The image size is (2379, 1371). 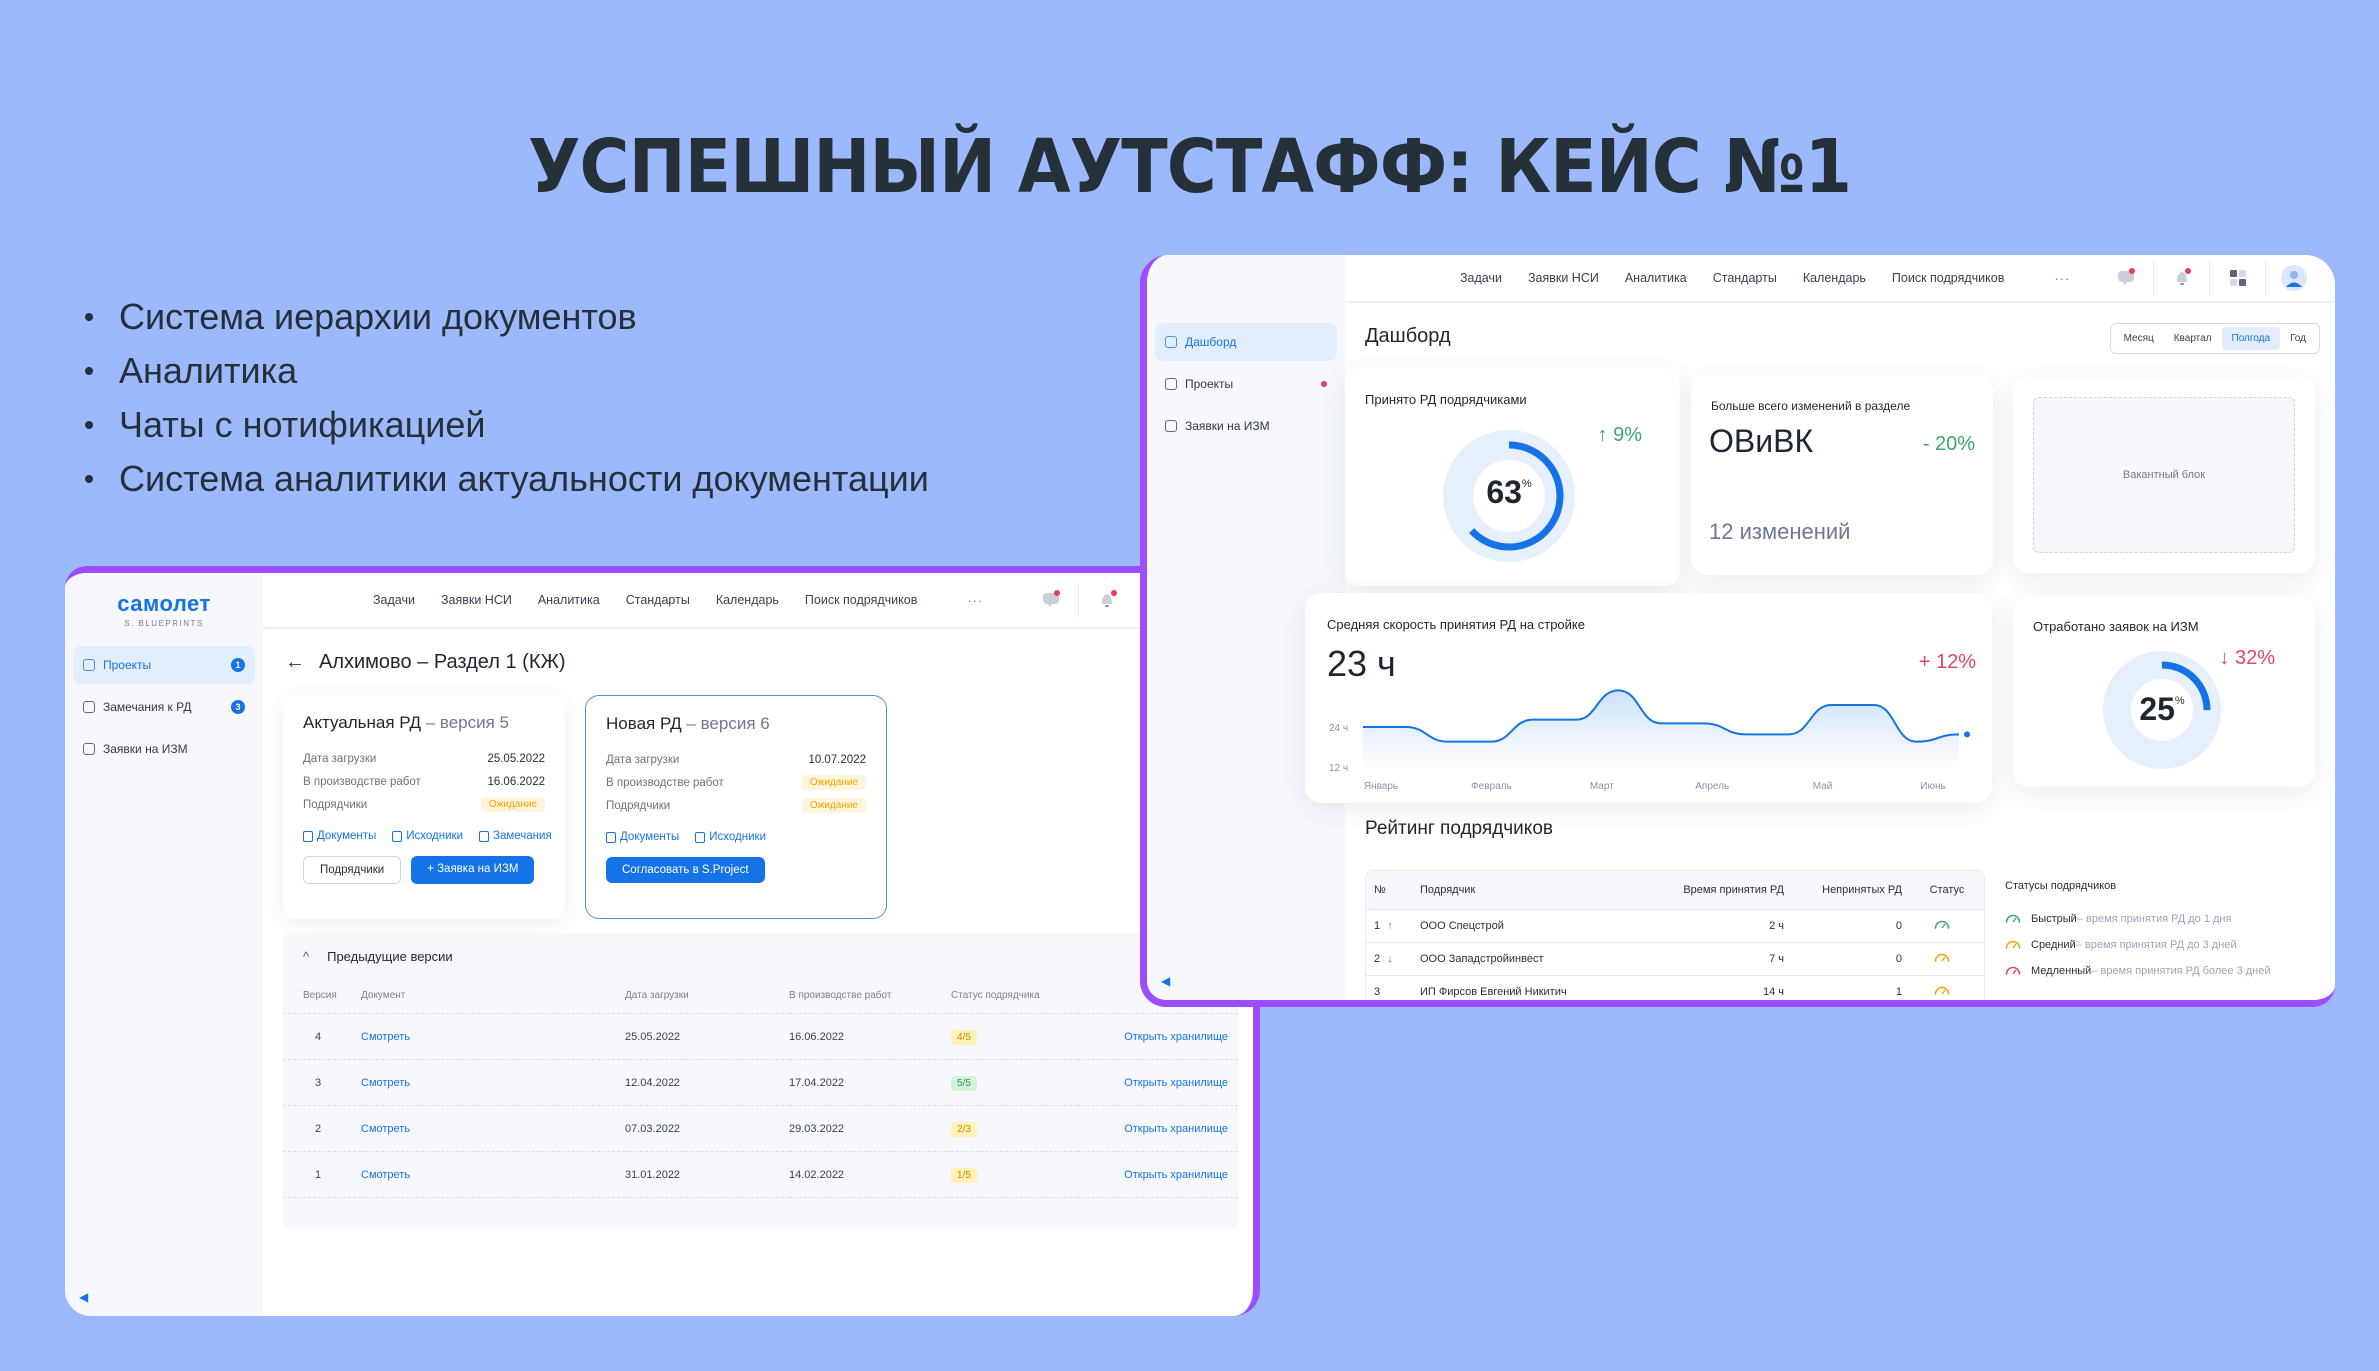 What do you see at coordinates (2238, 278) in the screenshot?
I see `apps-grid-icon` at bounding box center [2238, 278].